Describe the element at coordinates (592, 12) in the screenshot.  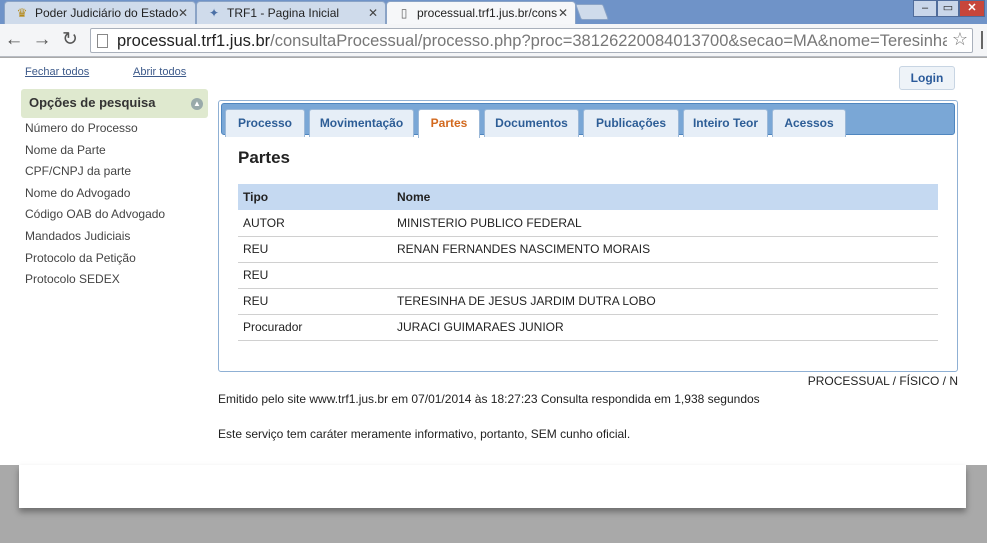
I see `new-tab-button` at that location.